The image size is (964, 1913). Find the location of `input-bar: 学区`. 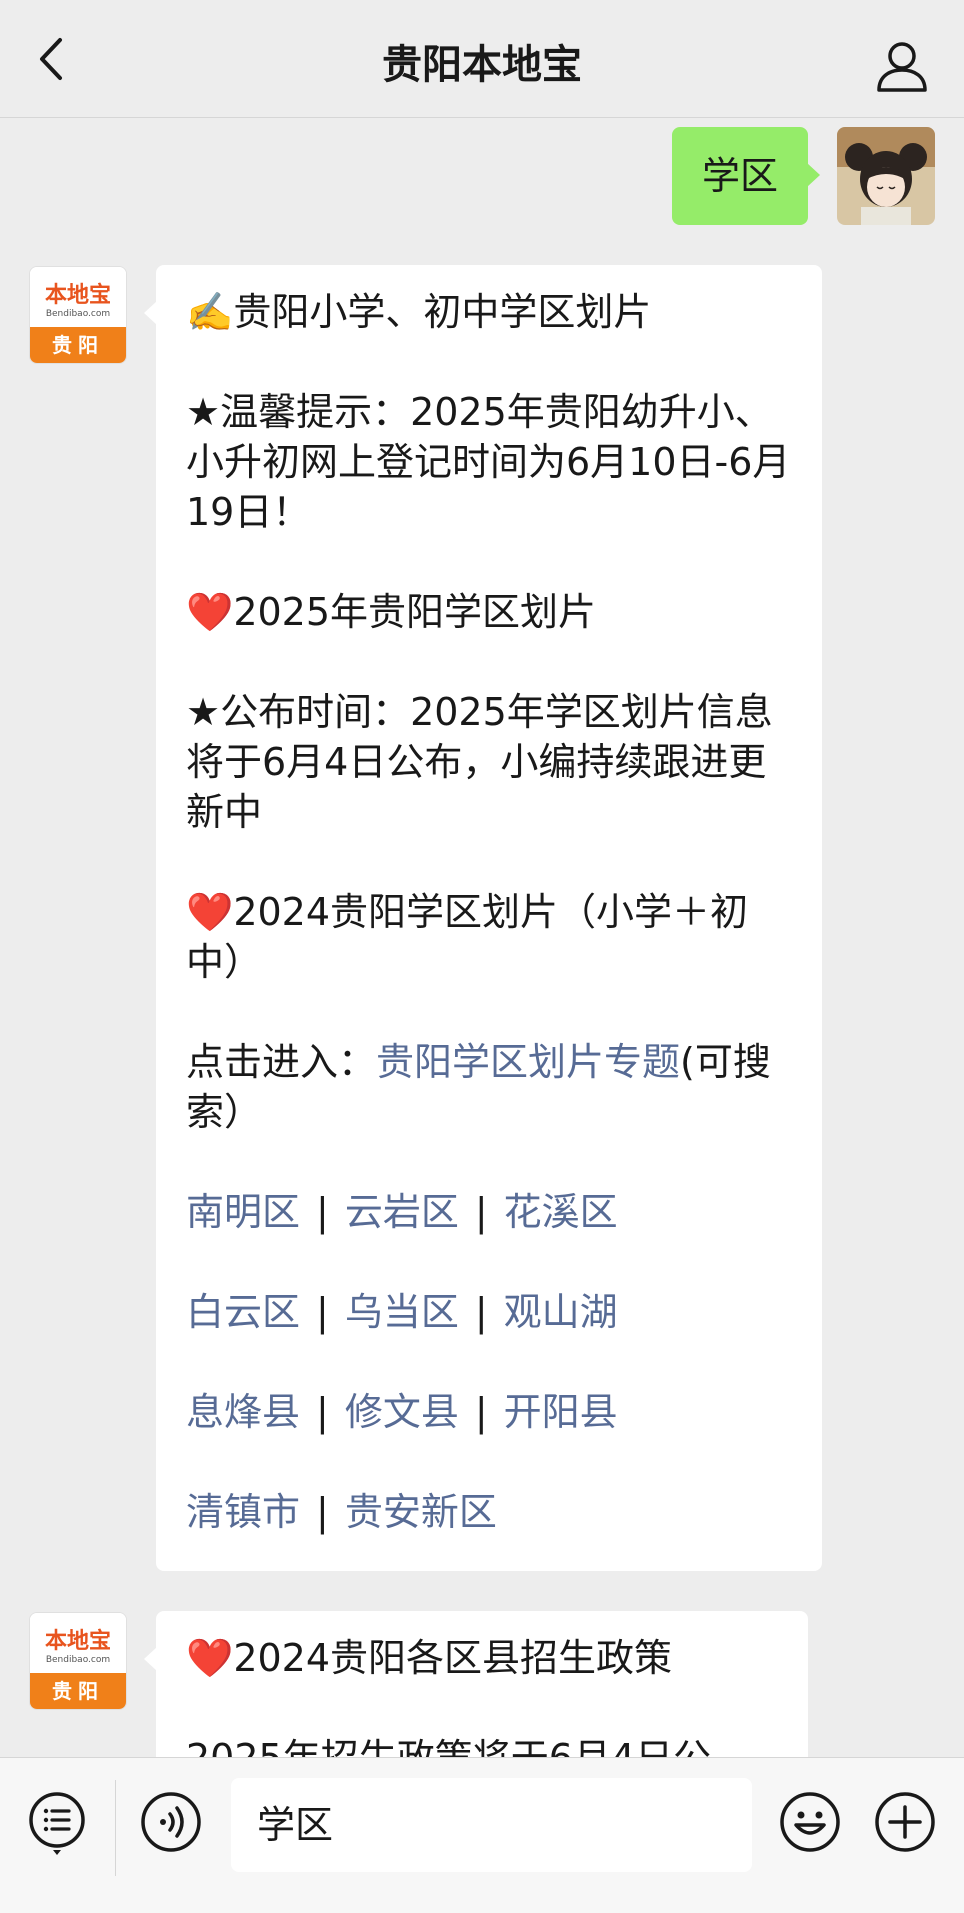

input-bar: 学区 is located at coordinates (482, 1835).